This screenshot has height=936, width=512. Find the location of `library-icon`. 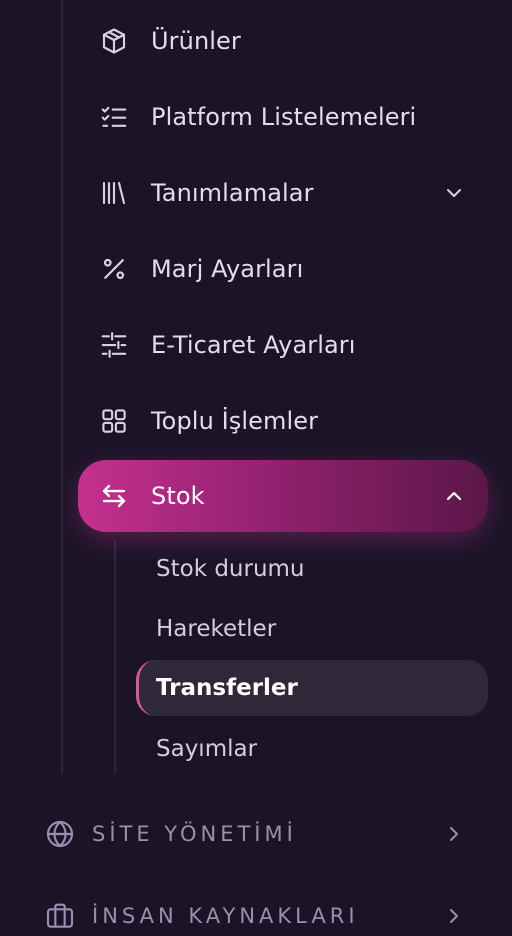

library-icon is located at coordinates (114, 193).